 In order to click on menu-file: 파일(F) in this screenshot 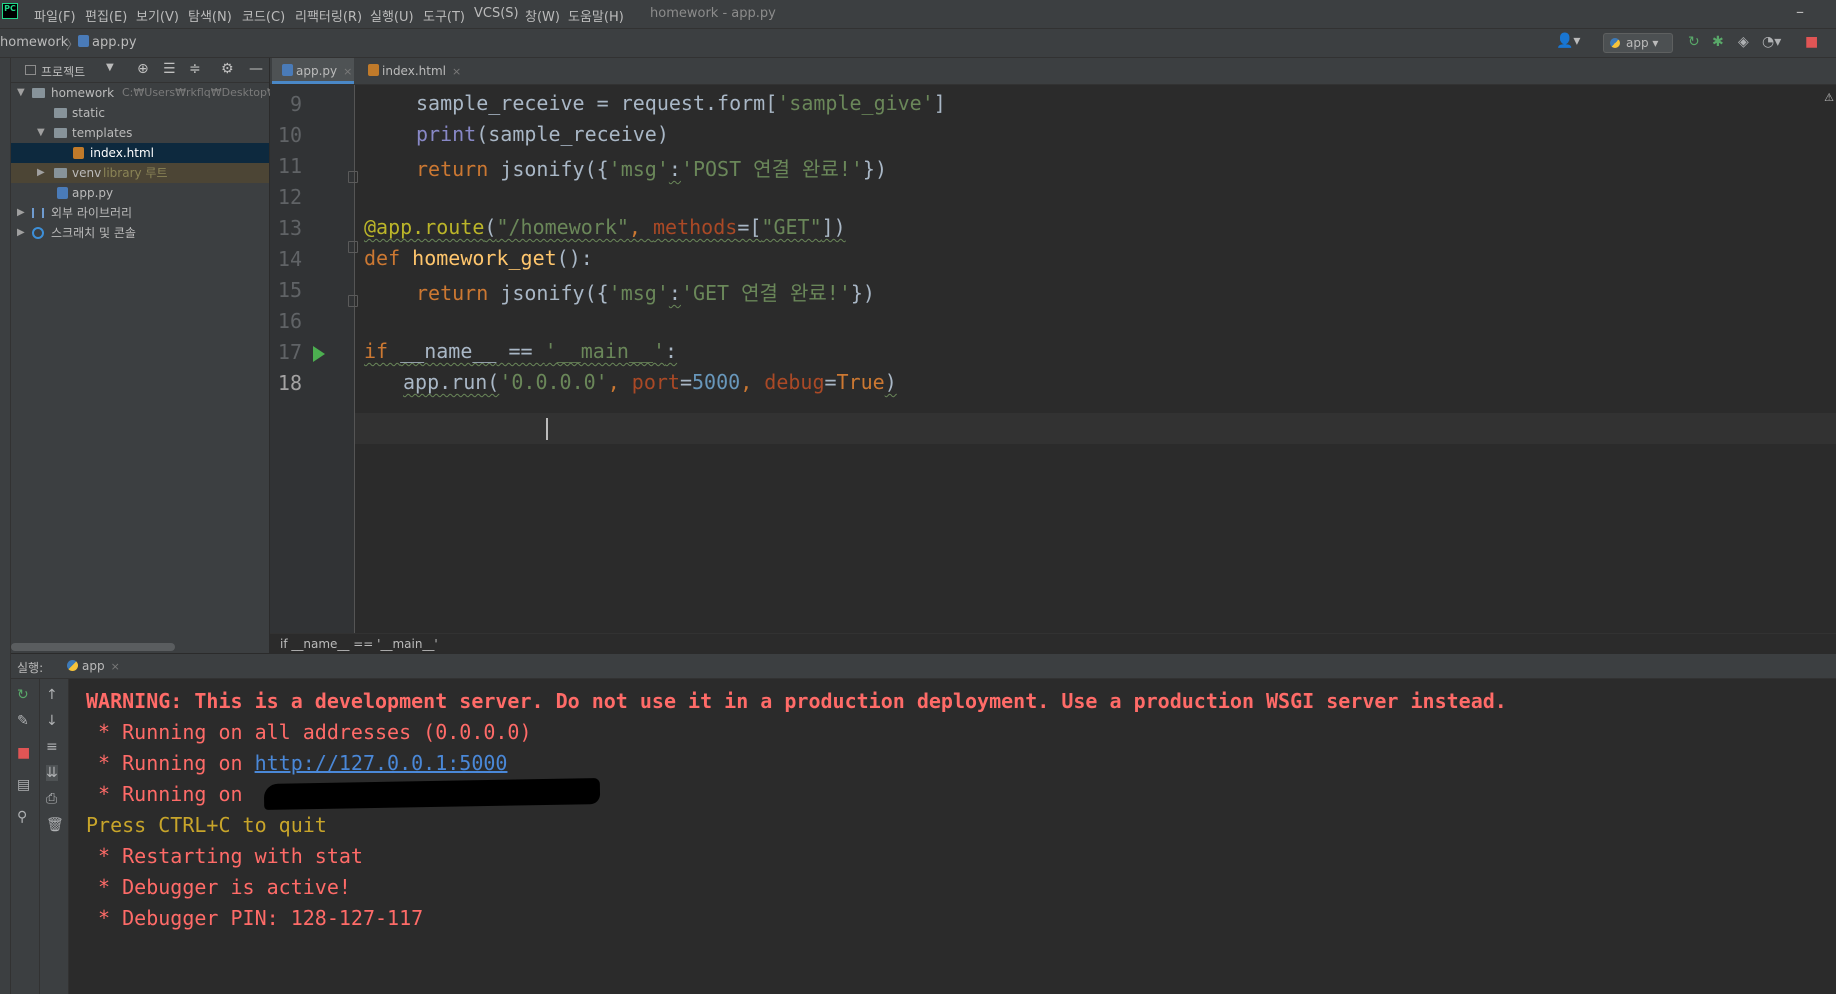, I will do `click(55, 15)`.